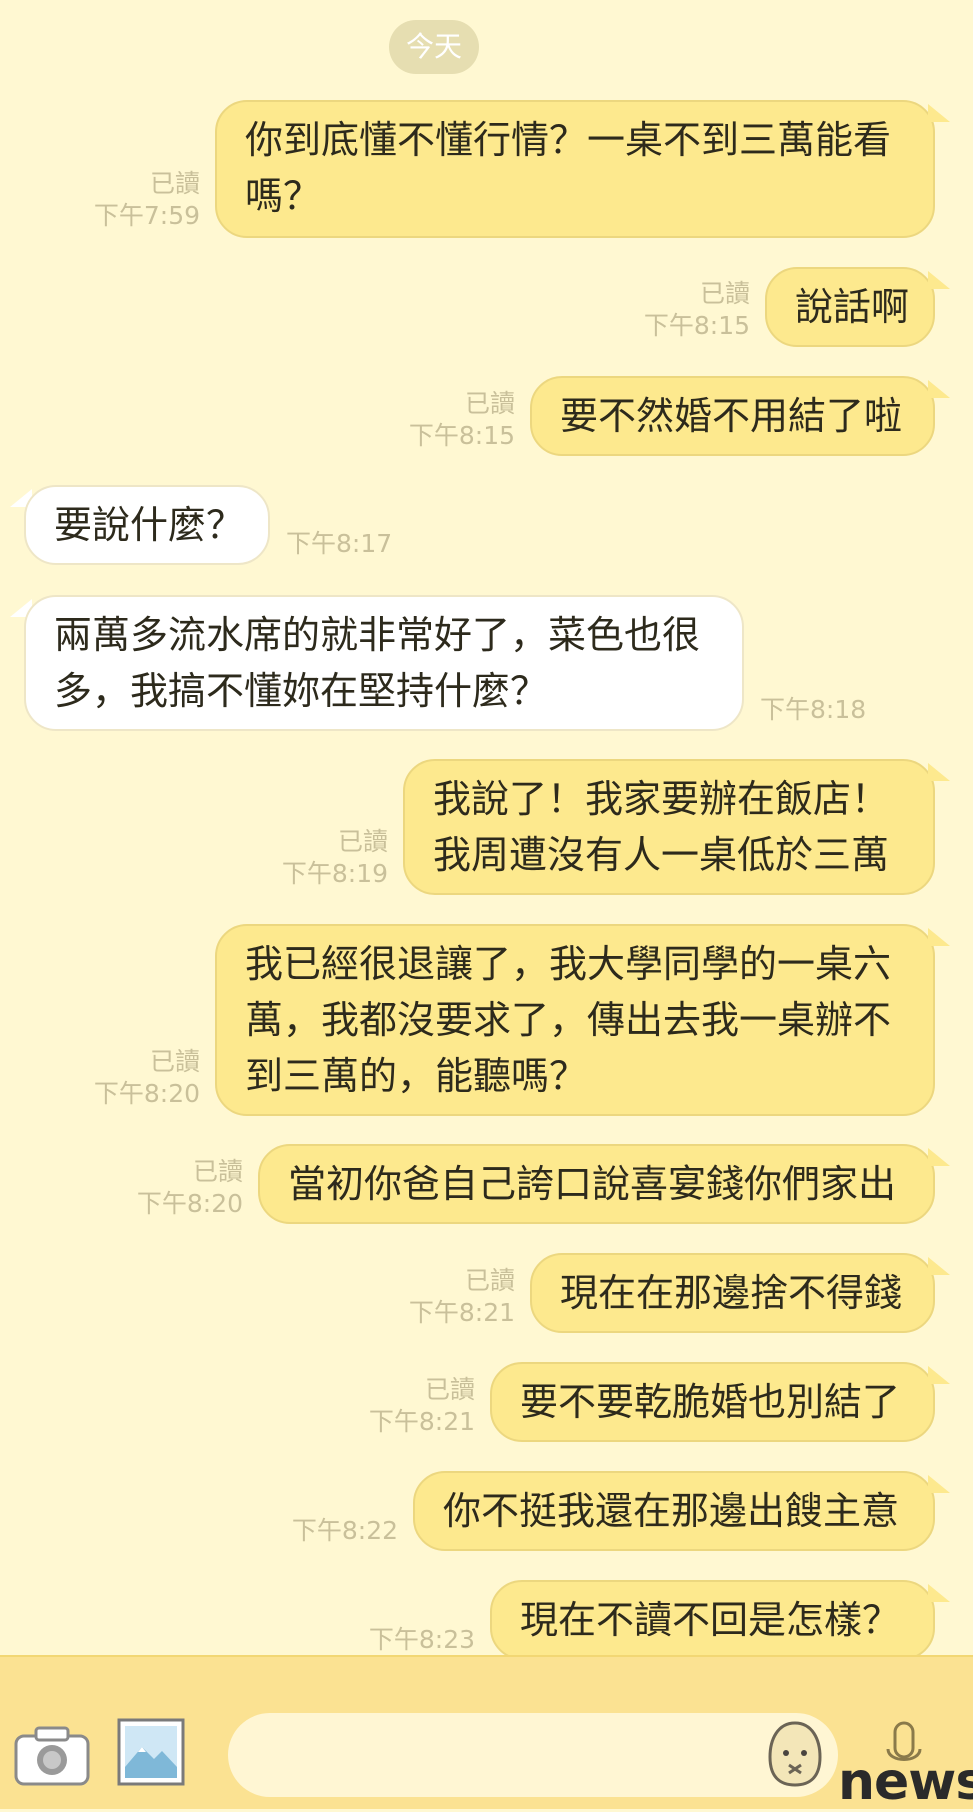  I want to click on message-time: 下午8:17, so click(339, 543).